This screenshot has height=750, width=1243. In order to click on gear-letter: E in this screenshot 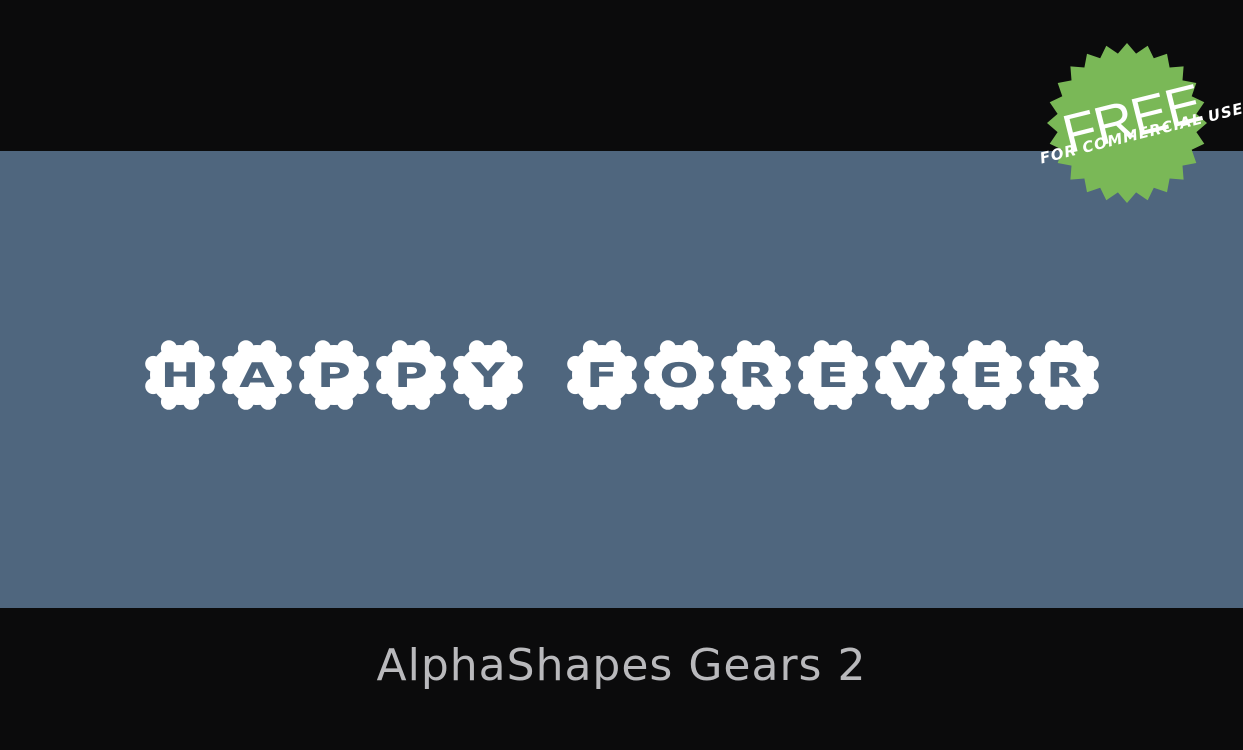, I will do `click(986, 376)`.